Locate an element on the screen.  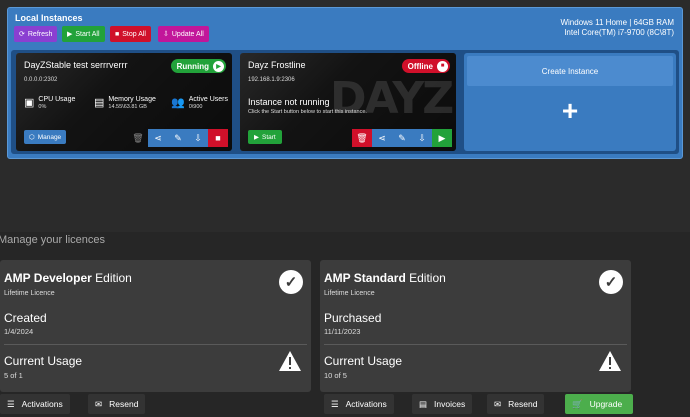
instance-name: Dayz Frostline is located at coordinates (277, 65).